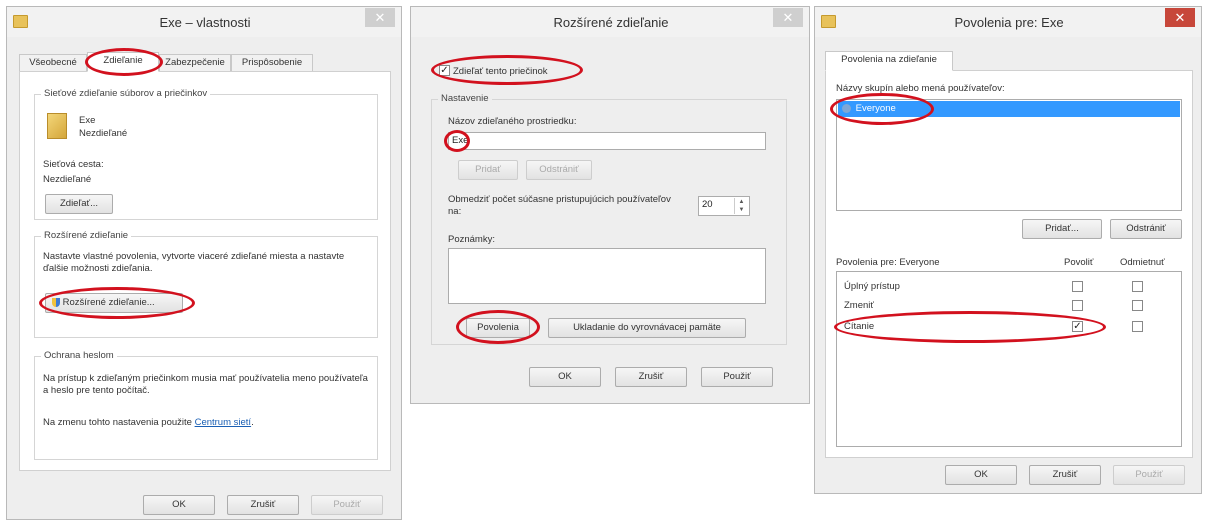 The height and width of the screenshot is (526, 1208). What do you see at coordinates (1142, 262) in the screenshot?
I see `deny-column-header: Odmietnuť` at bounding box center [1142, 262].